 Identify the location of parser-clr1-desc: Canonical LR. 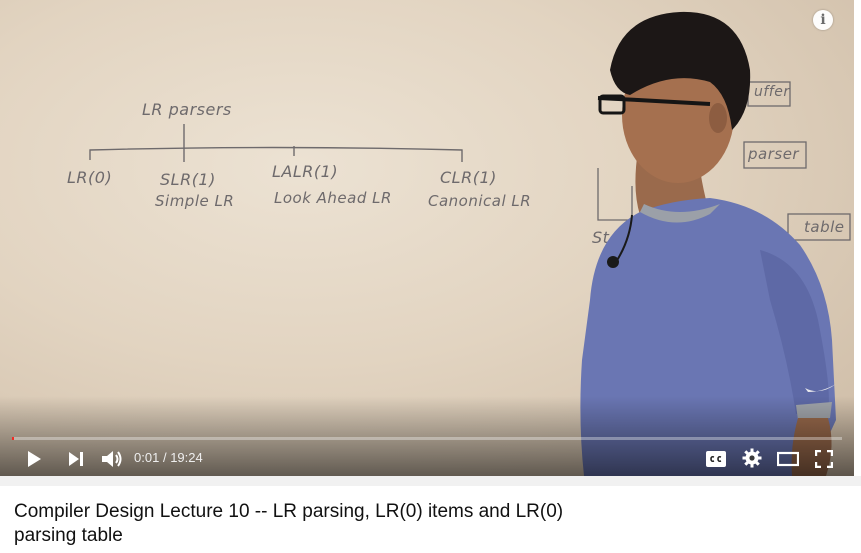
(480, 201).